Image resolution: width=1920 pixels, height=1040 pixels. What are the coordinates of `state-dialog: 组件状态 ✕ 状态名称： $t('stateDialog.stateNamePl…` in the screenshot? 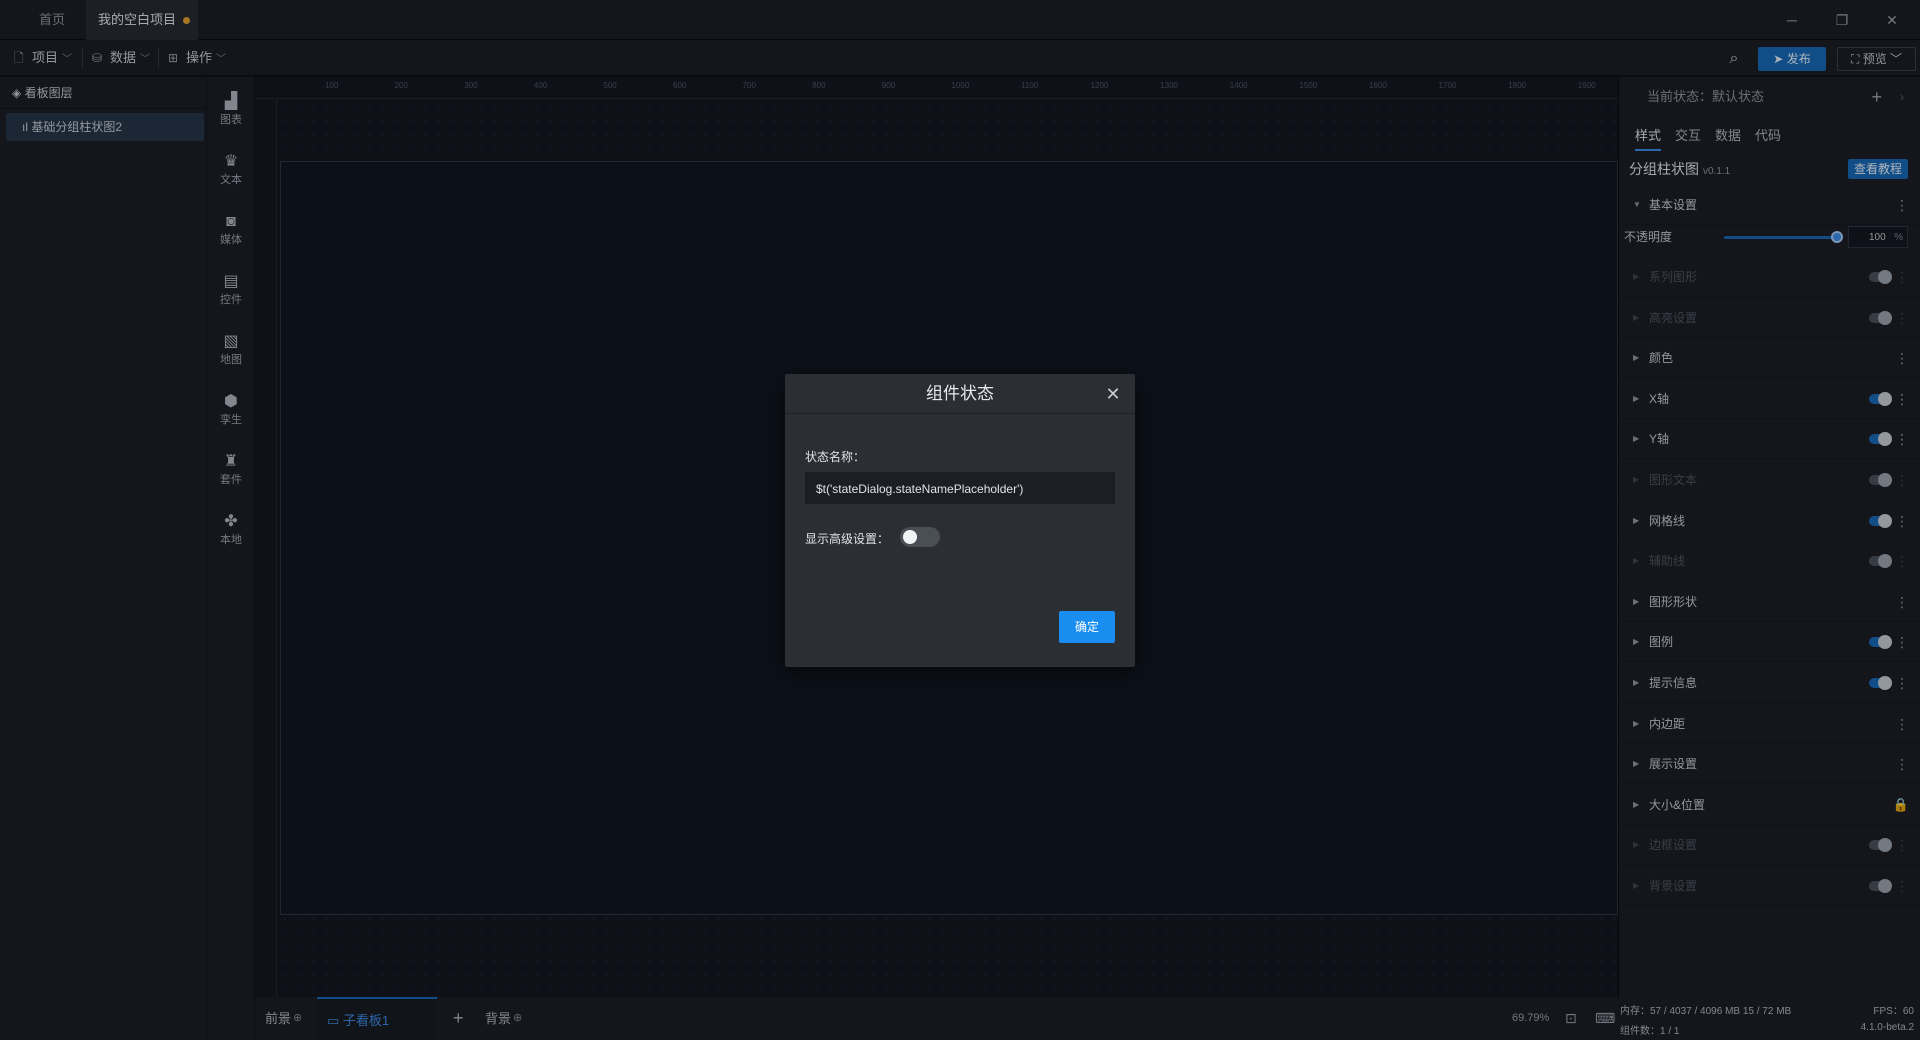 It's located at (960, 520).